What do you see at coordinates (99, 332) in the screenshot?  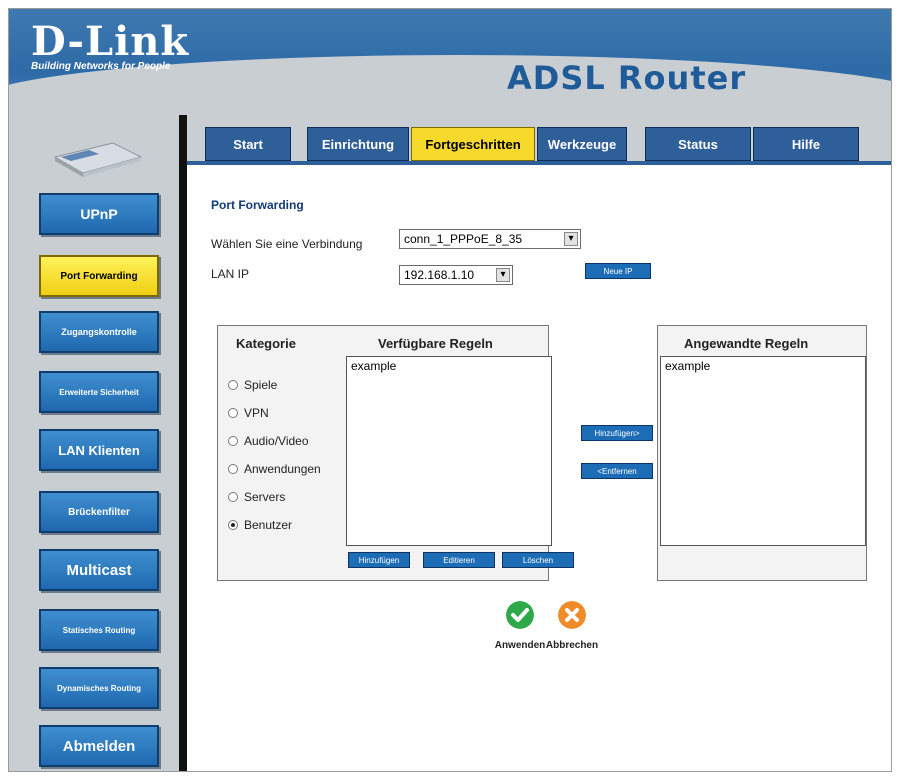 I see `sidebar-item-zugangskontrolle: Zugangskontrolle` at bounding box center [99, 332].